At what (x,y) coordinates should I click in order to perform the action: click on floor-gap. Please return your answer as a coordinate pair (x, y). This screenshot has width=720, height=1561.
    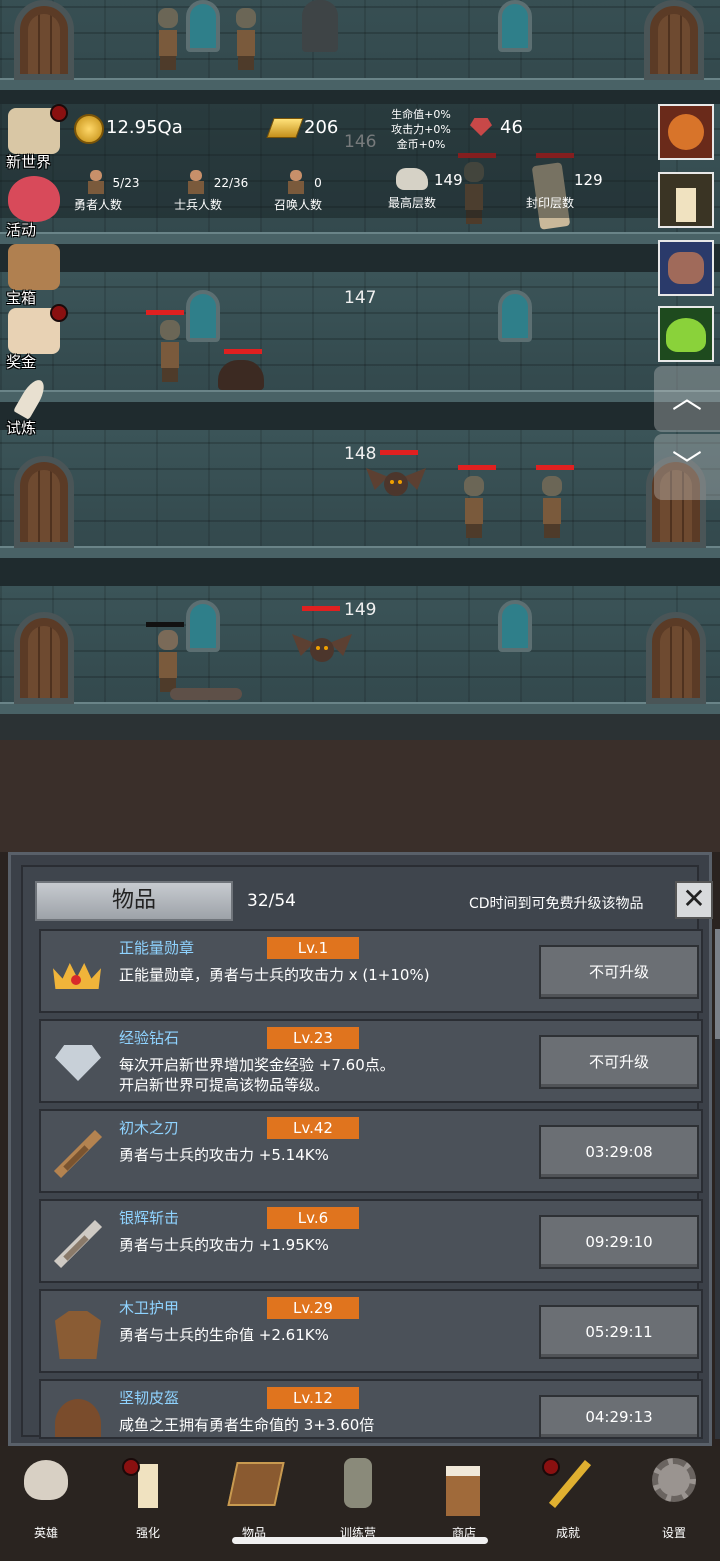
    Looking at the image, I should click on (360, 572).